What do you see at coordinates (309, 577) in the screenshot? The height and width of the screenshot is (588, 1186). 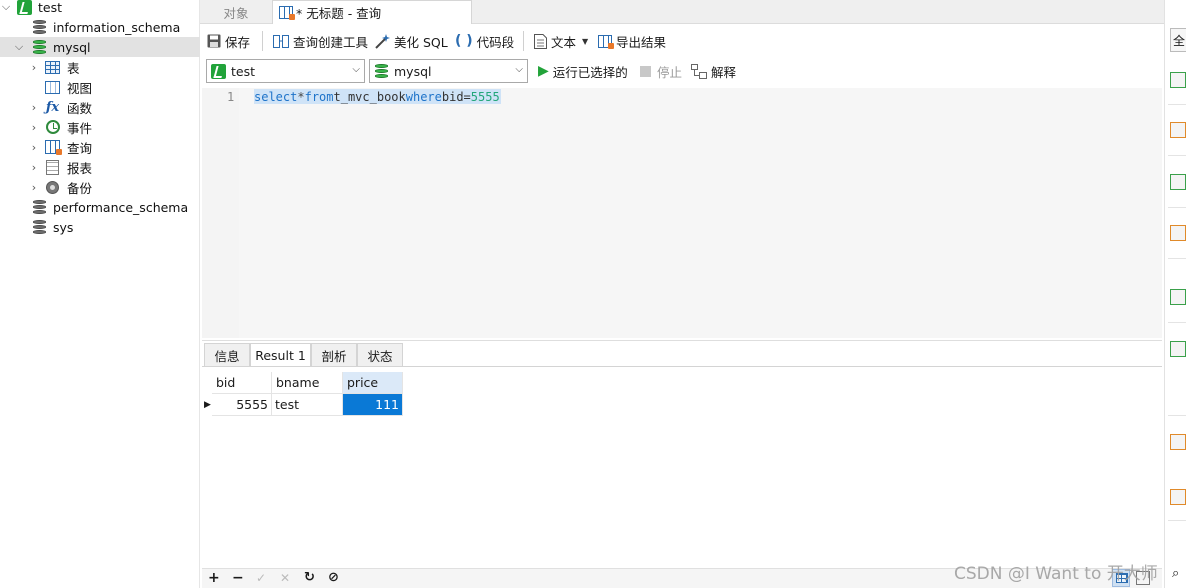 I see `refresh-icon: ↻` at bounding box center [309, 577].